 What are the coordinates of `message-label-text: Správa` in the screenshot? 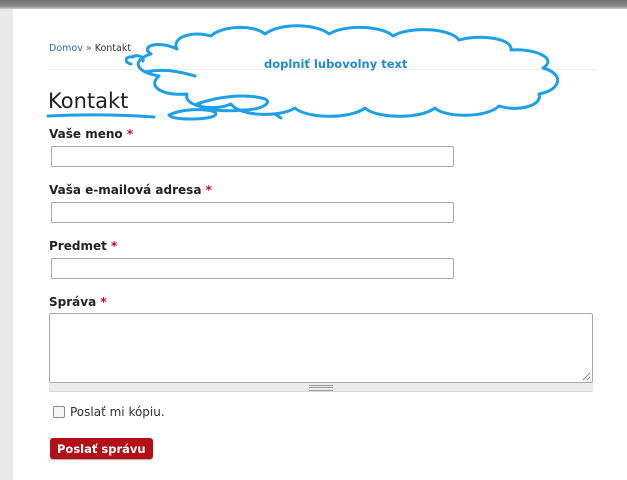 It's located at (73, 302).